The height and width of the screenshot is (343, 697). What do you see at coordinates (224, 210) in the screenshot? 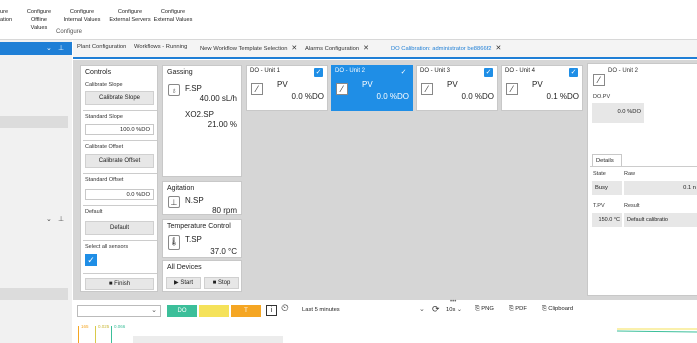
I see `nsp-value: 80 rpm` at bounding box center [224, 210].